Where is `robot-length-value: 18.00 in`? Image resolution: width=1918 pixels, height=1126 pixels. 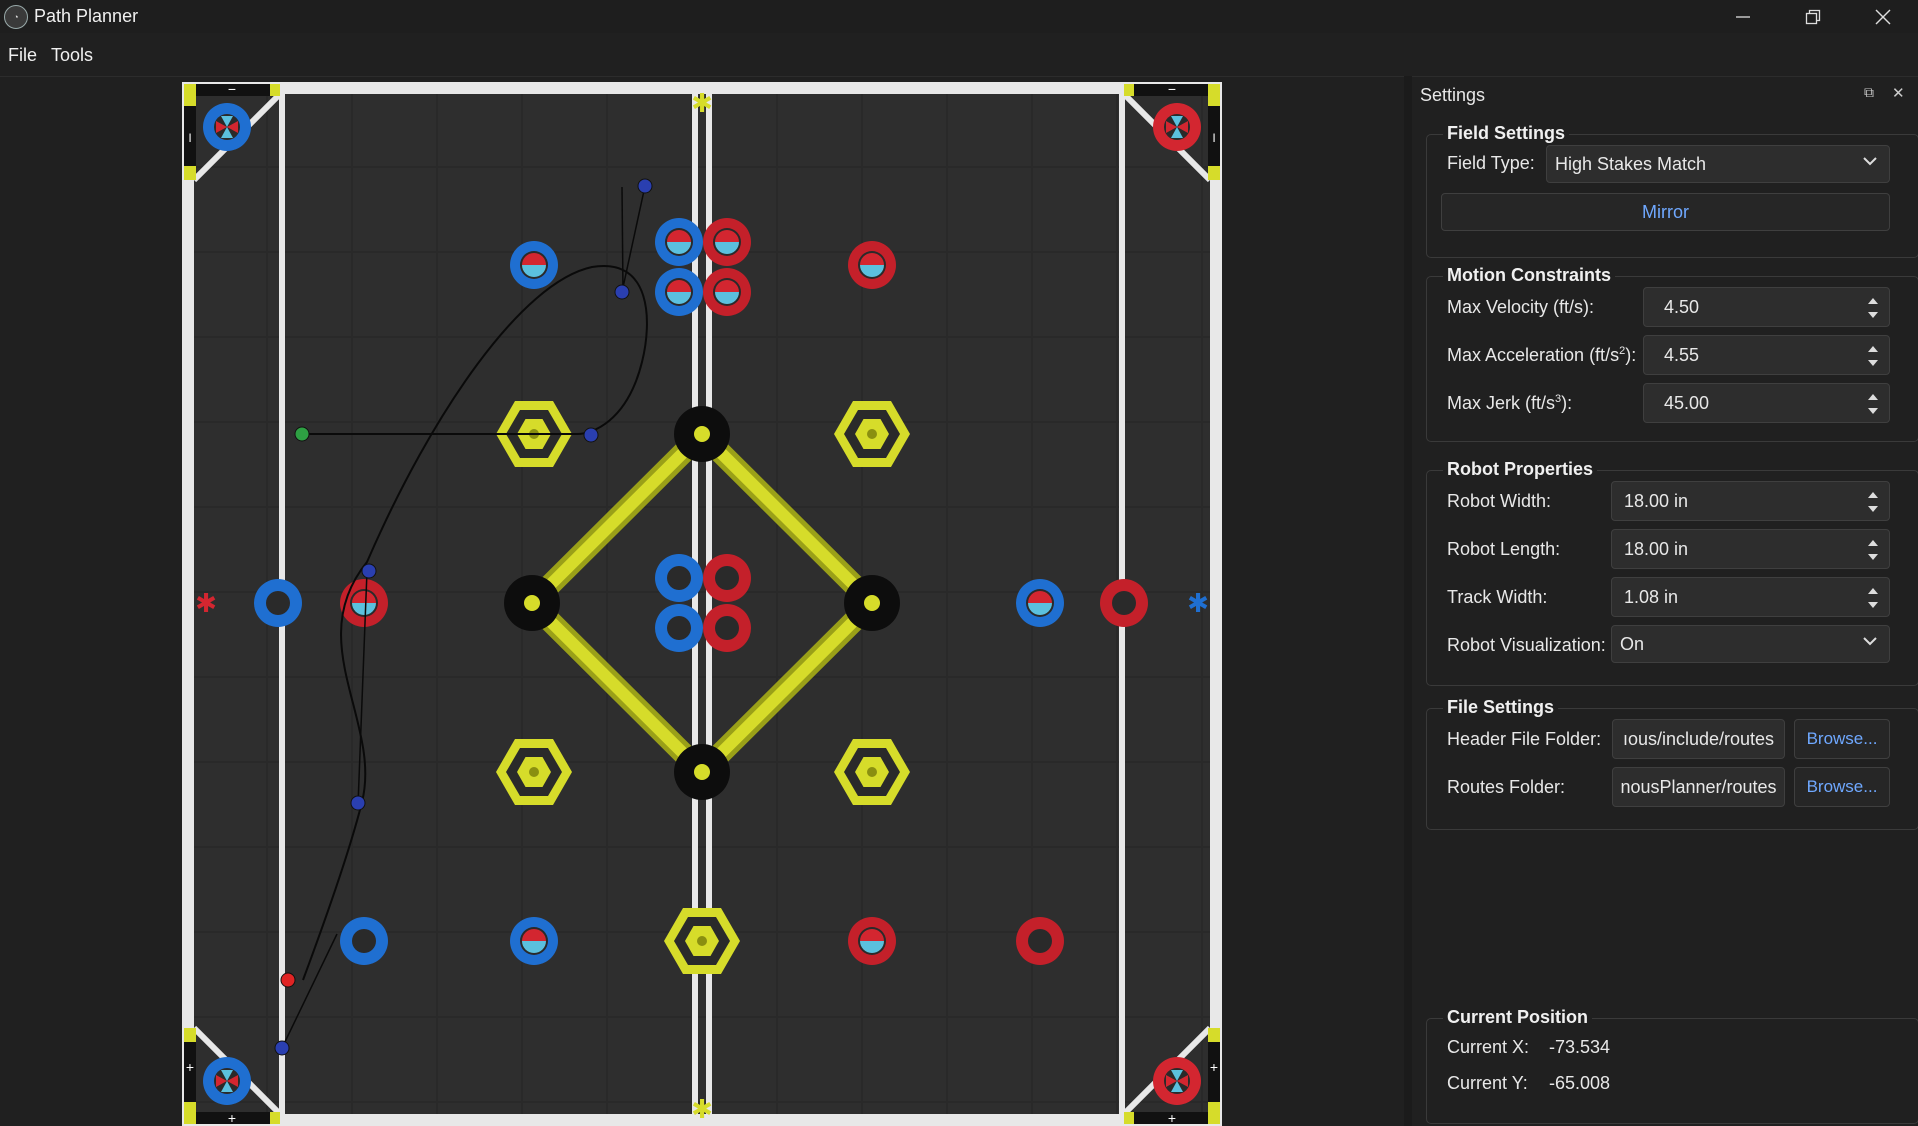
robot-length-value: 18.00 in is located at coordinates (1656, 548).